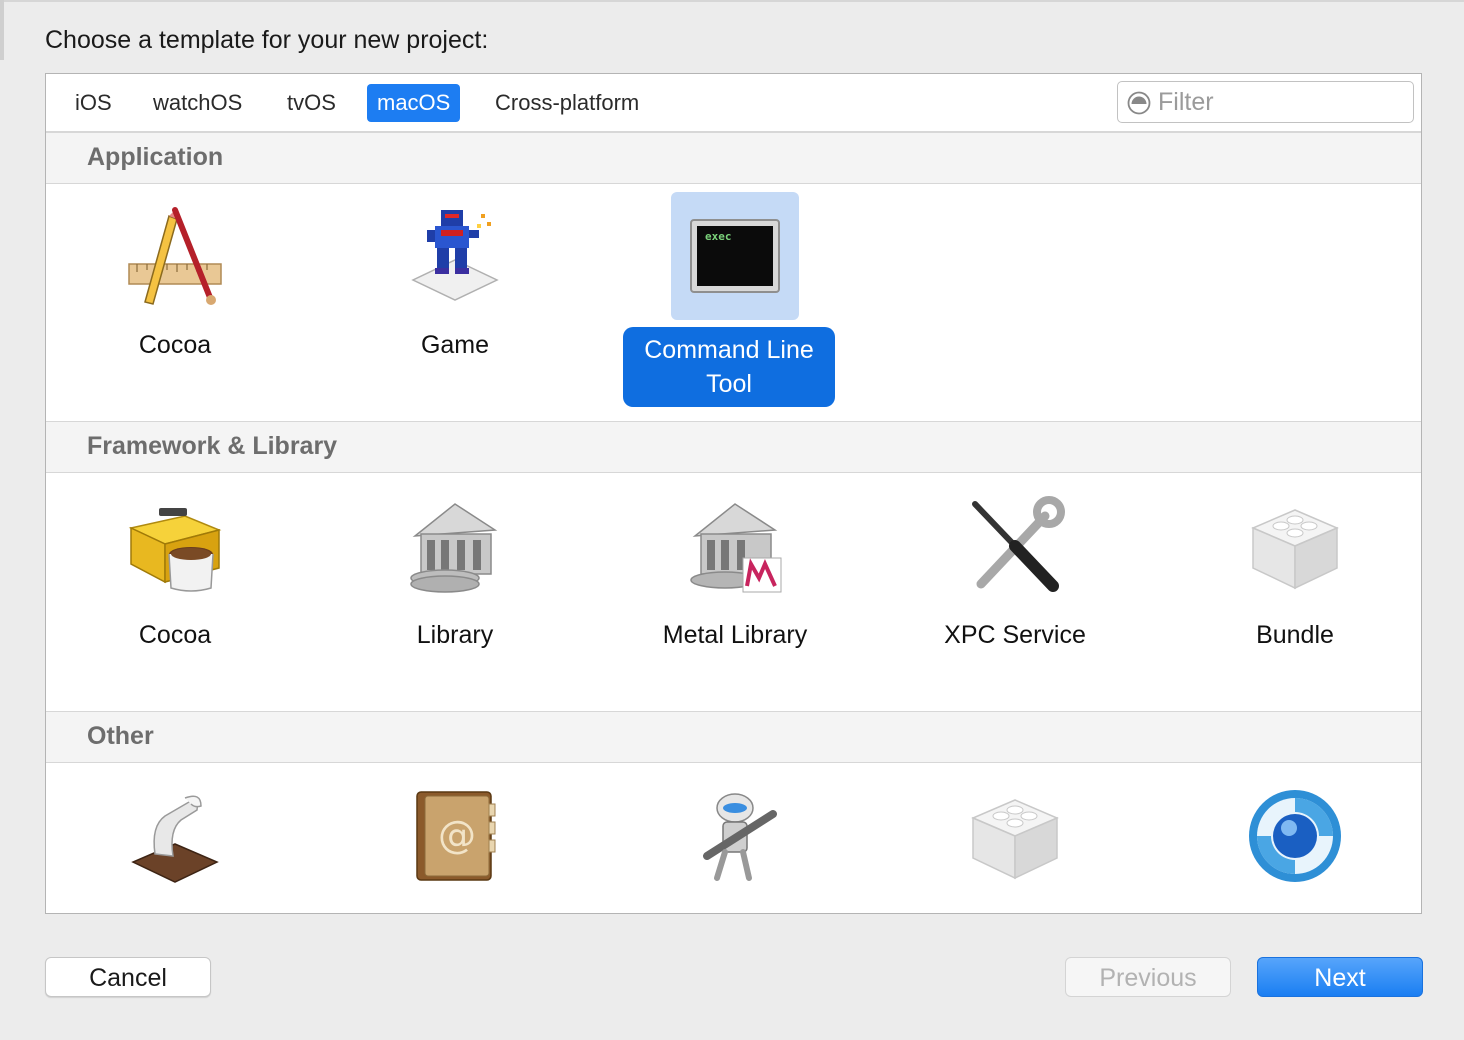  What do you see at coordinates (155, 157) in the screenshot?
I see `section-title: Application` at bounding box center [155, 157].